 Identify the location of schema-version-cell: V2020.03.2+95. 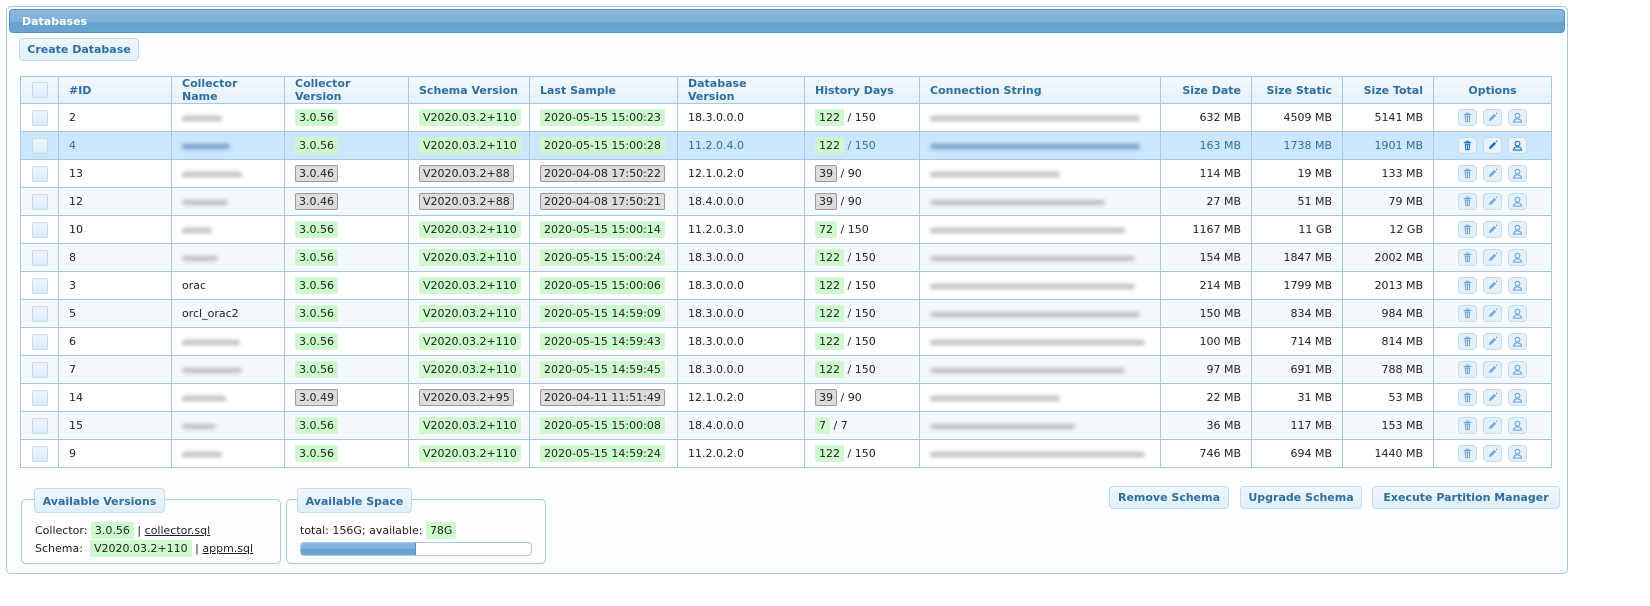
(469, 397).